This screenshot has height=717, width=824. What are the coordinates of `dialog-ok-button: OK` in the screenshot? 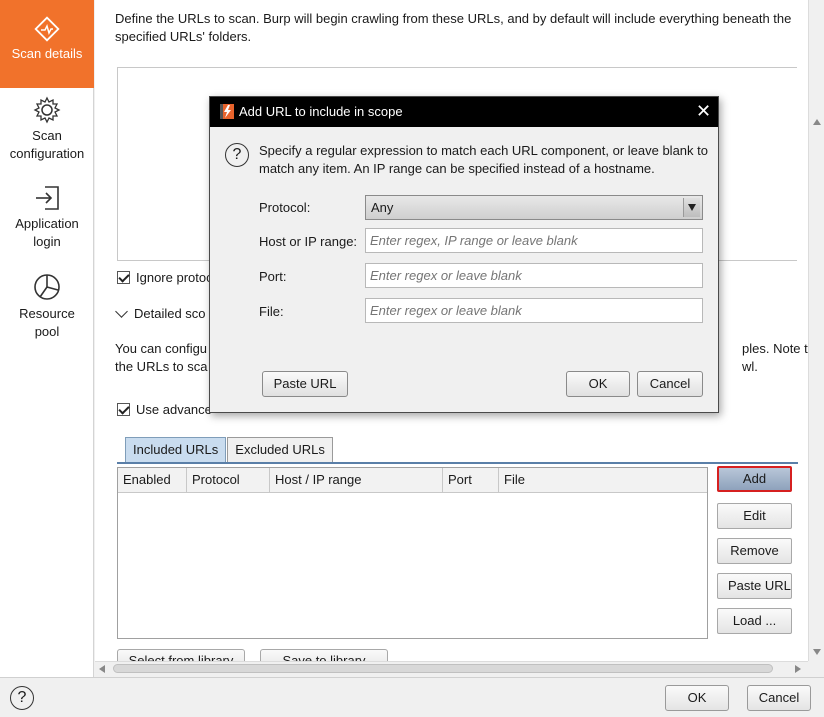 It's located at (598, 384).